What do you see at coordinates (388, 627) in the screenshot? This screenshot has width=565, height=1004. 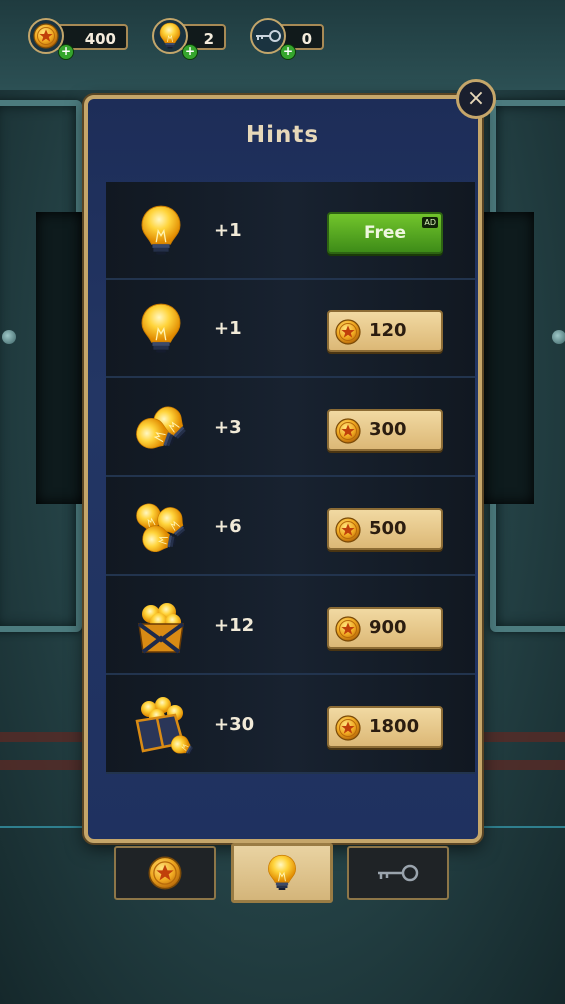 I see `price-label: 900` at bounding box center [388, 627].